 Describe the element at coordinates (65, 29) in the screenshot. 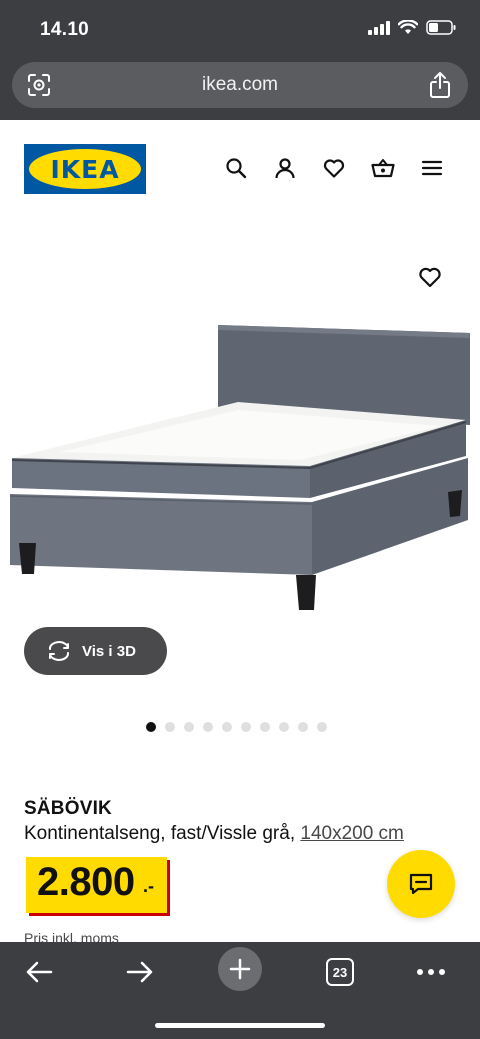

I see `status-time: 14.10` at that location.